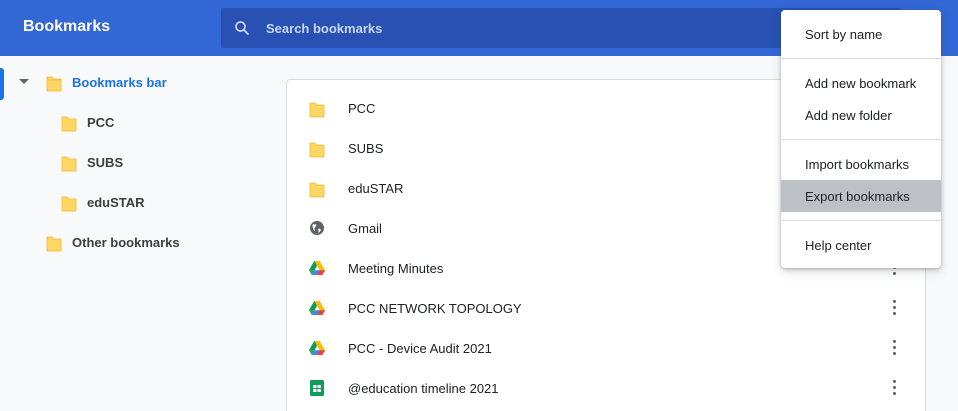 This screenshot has width=958, height=411. I want to click on sidebar-item-subs: SUBS, so click(135, 163).